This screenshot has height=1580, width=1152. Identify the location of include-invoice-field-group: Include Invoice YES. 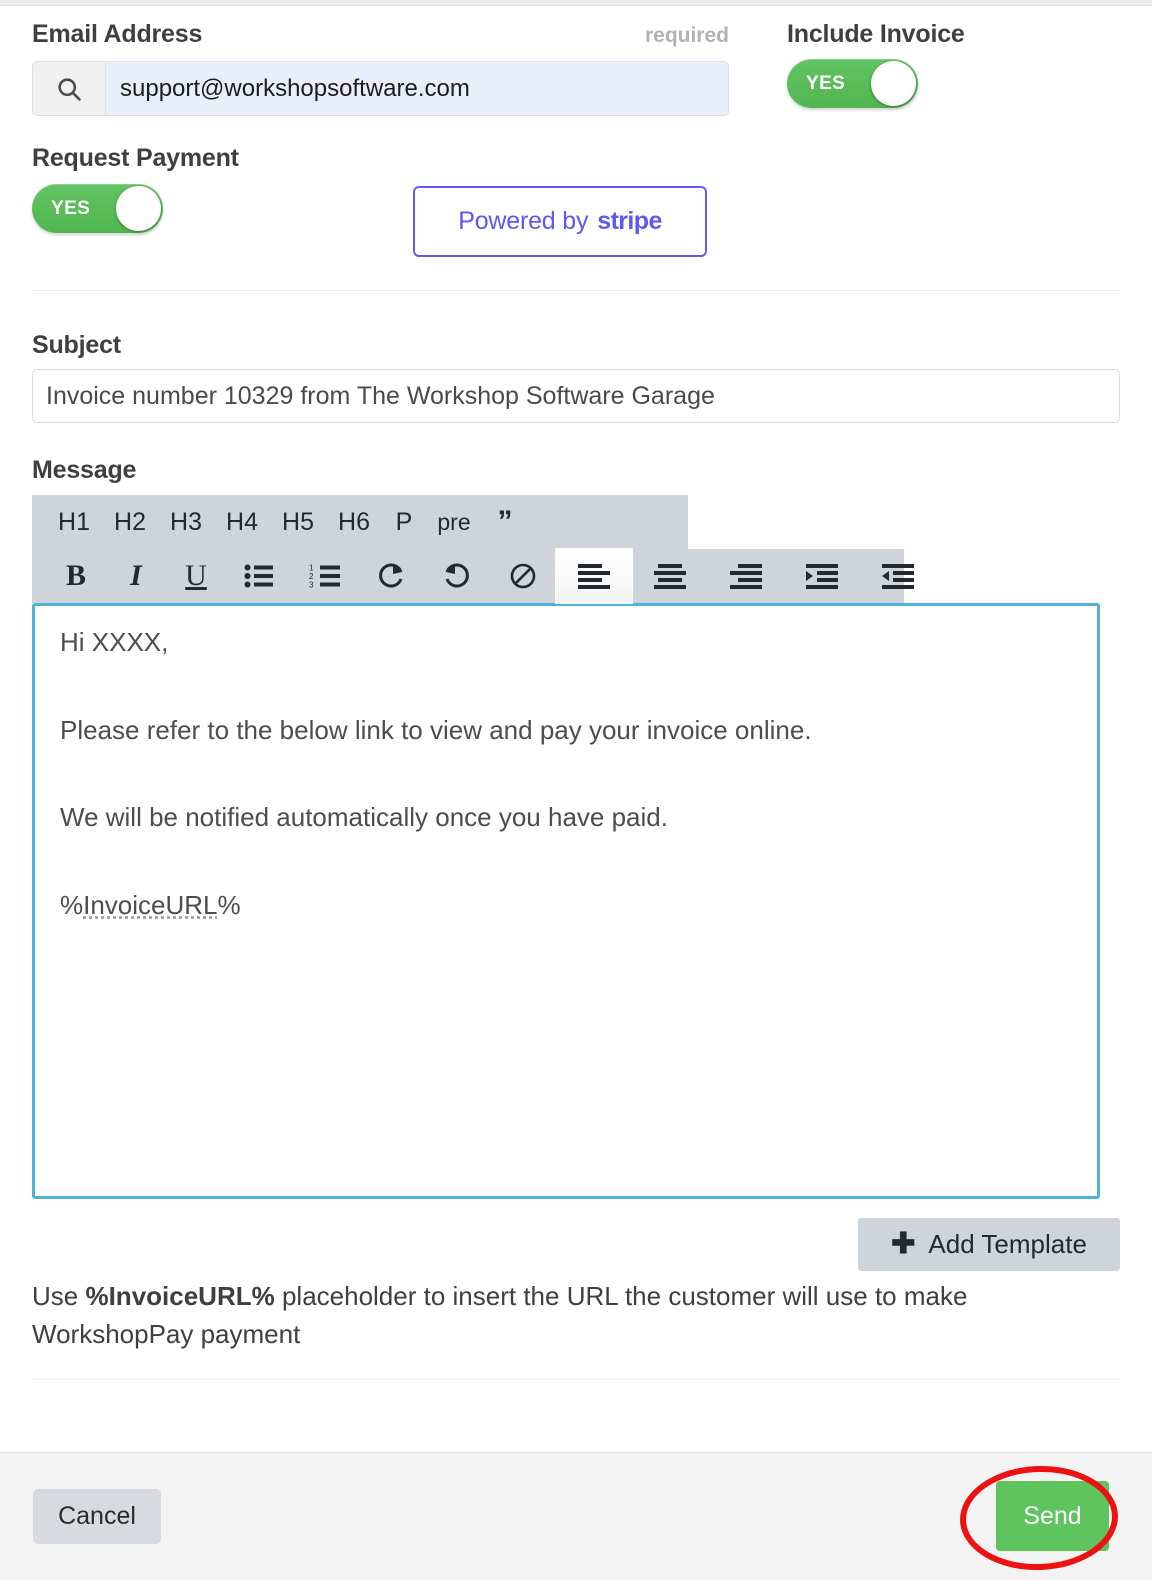
(876, 64).